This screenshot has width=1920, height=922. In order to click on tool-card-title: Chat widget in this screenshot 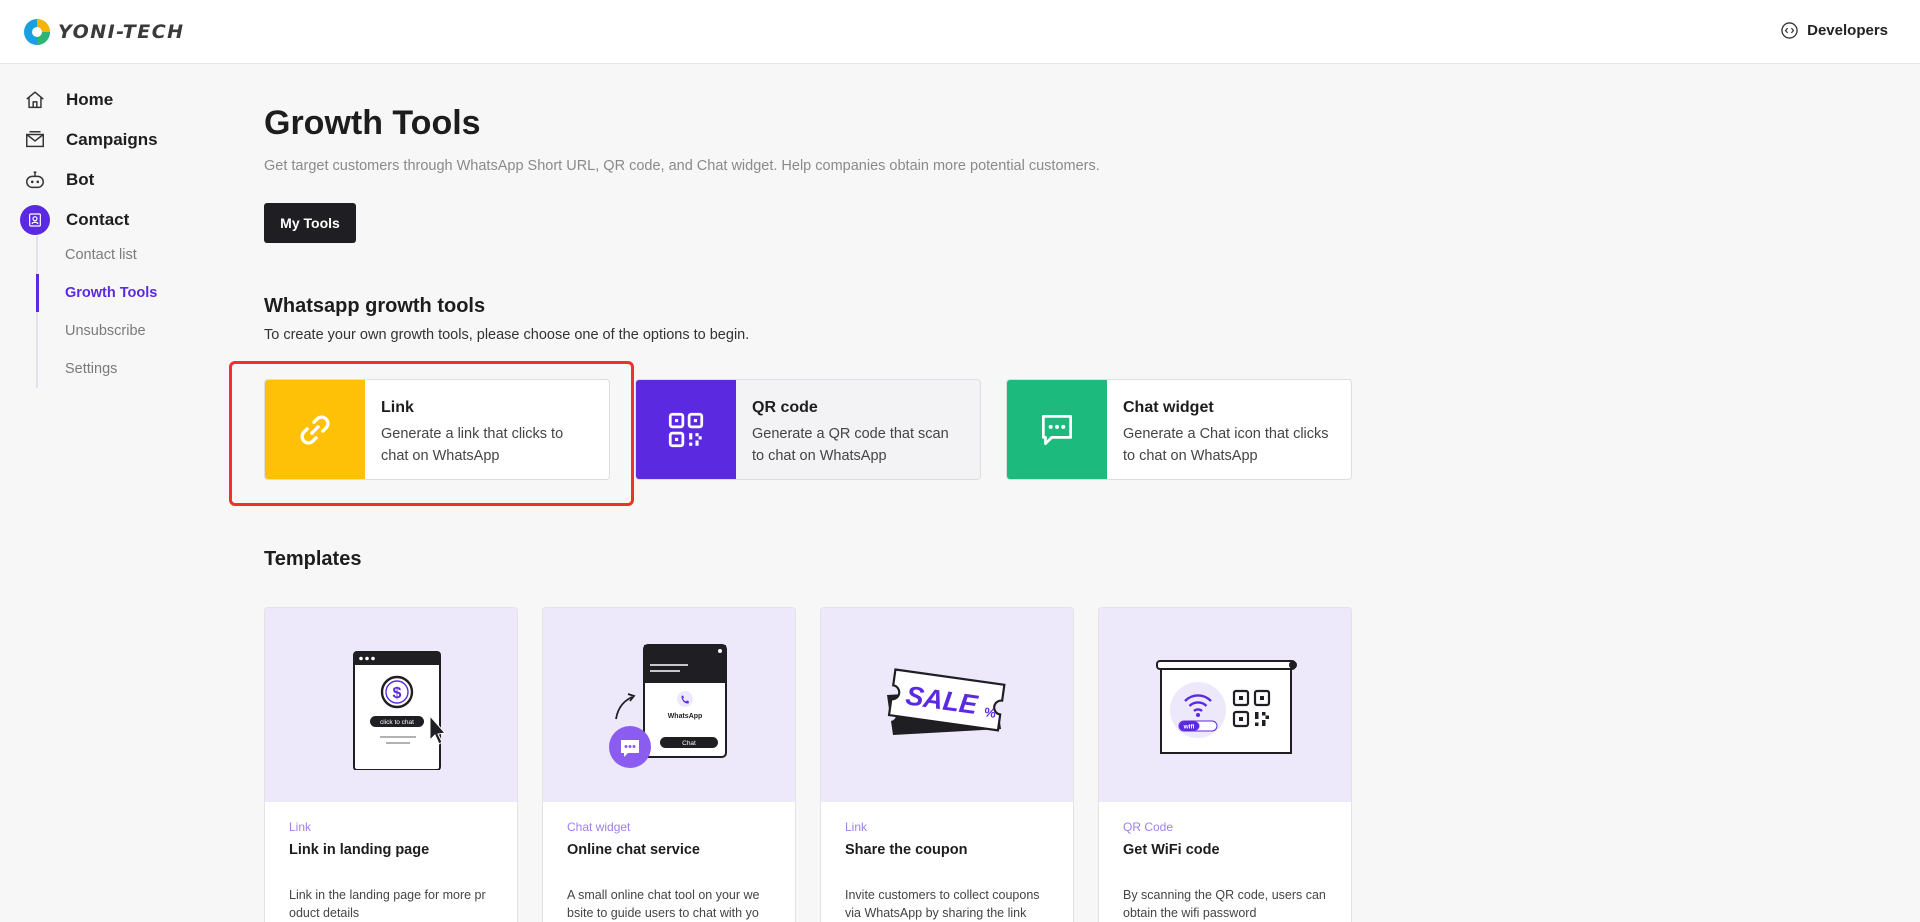, I will do `click(1168, 407)`.